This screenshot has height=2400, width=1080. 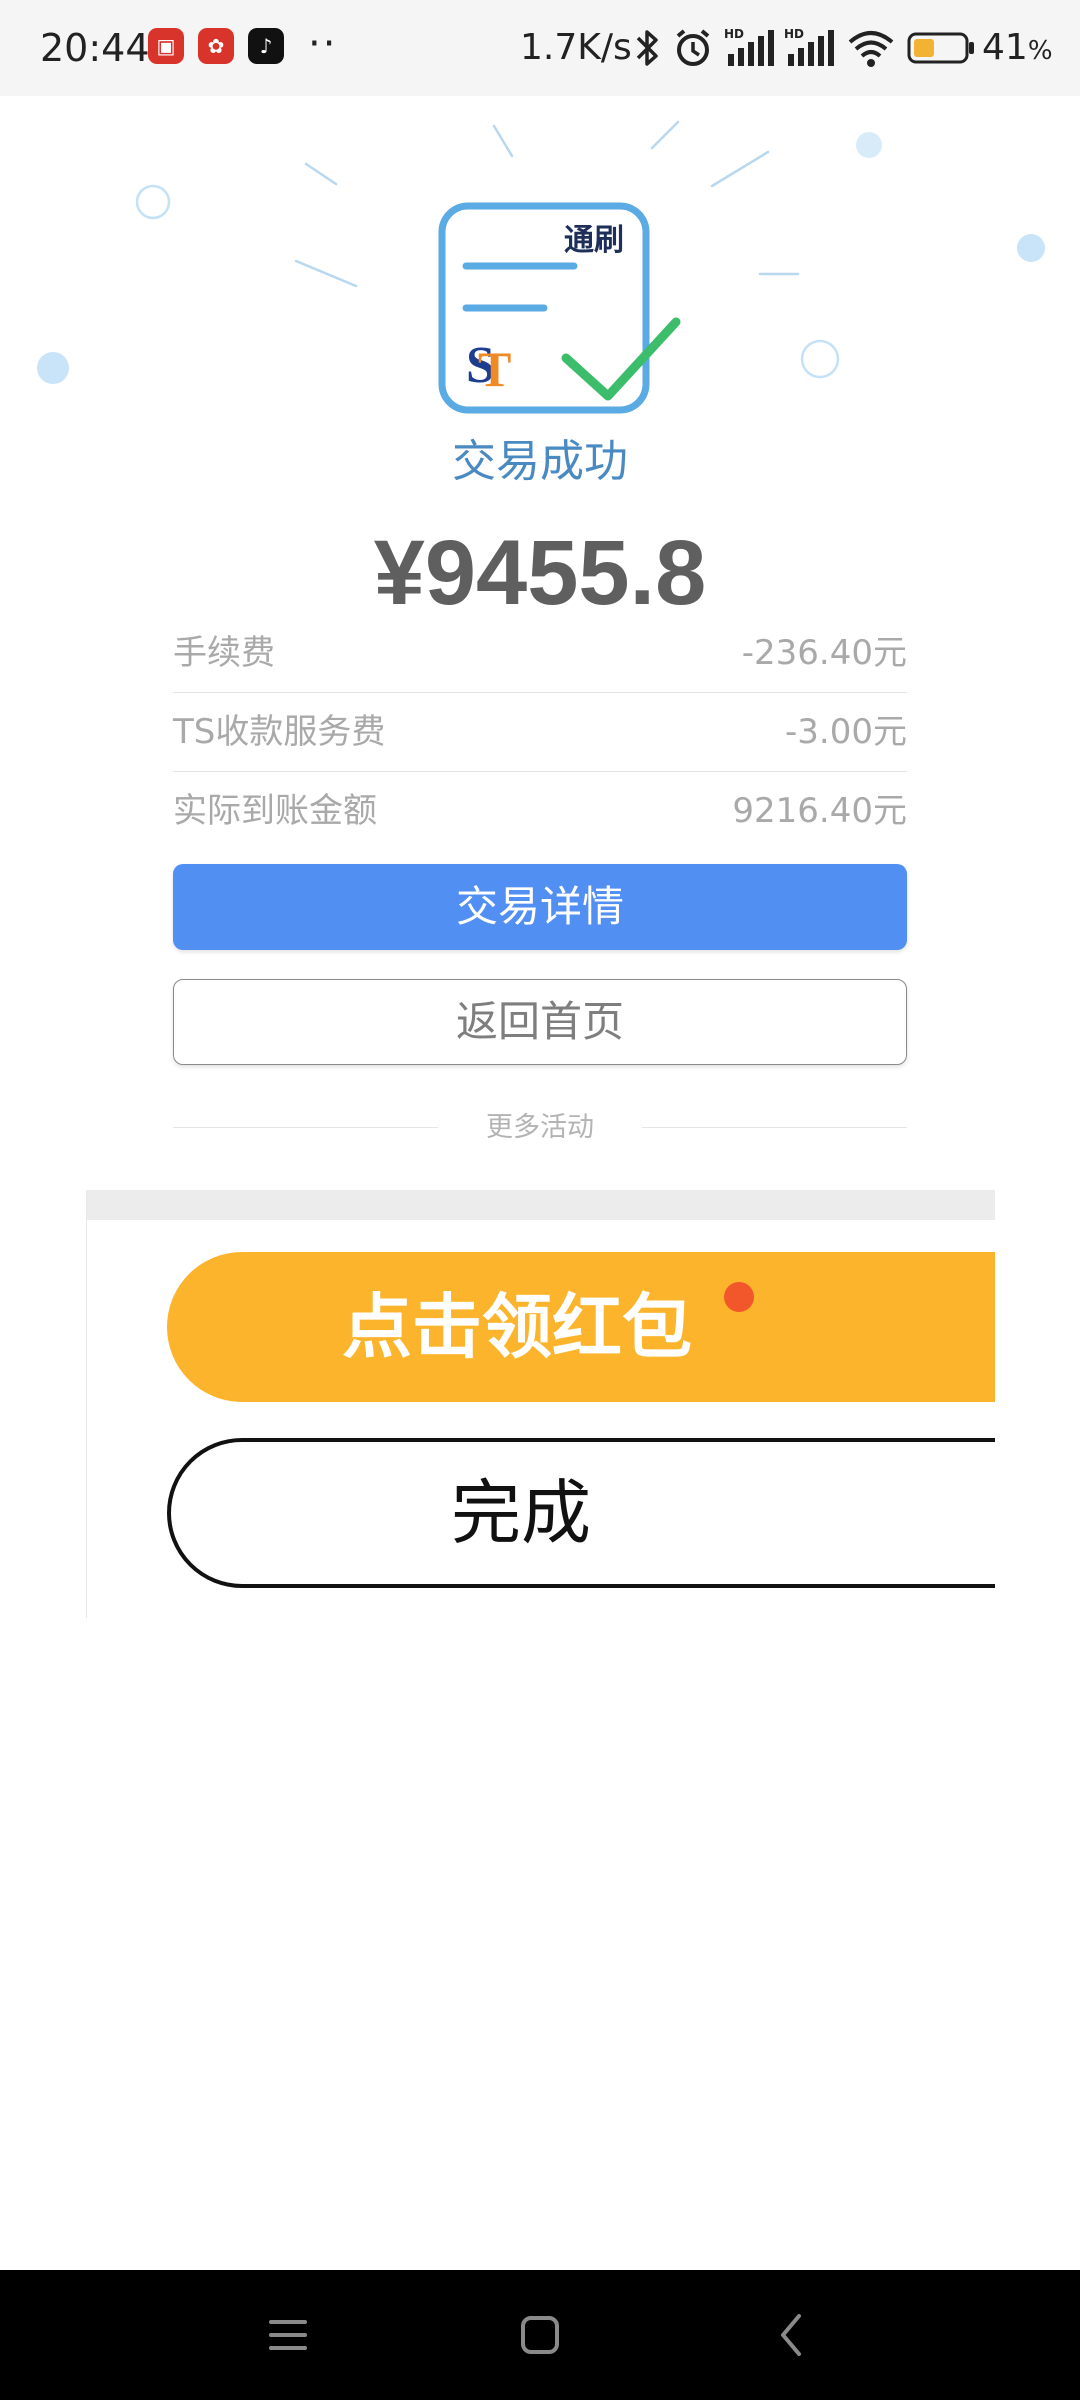 I want to click on status-time: 20:44, so click(x=95, y=48).